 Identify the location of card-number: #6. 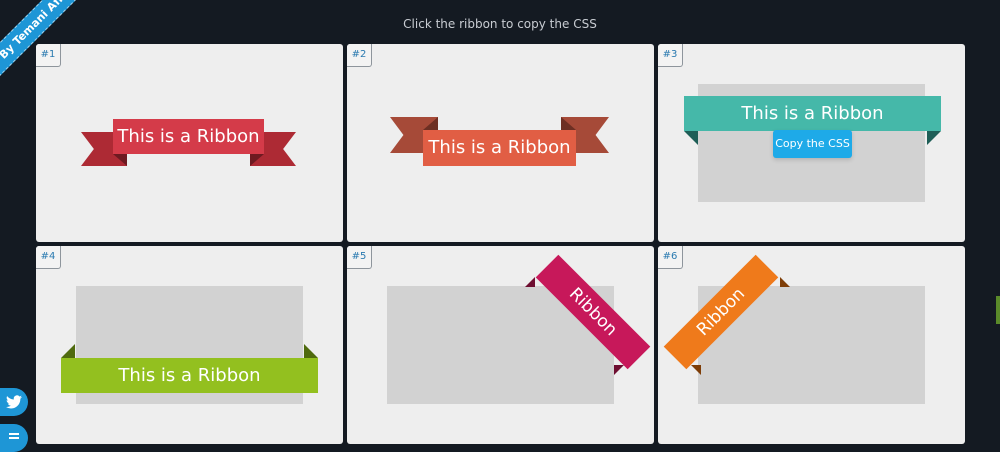
(670, 257).